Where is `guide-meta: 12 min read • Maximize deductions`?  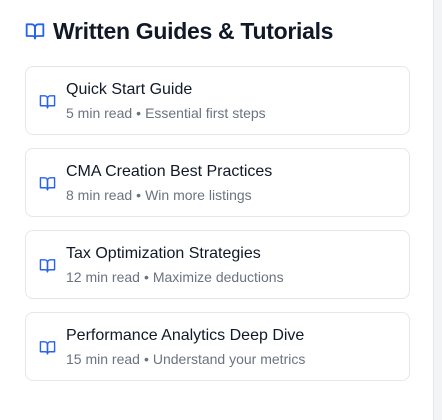 guide-meta: 12 min read • Maximize deductions is located at coordinates (175, 277).